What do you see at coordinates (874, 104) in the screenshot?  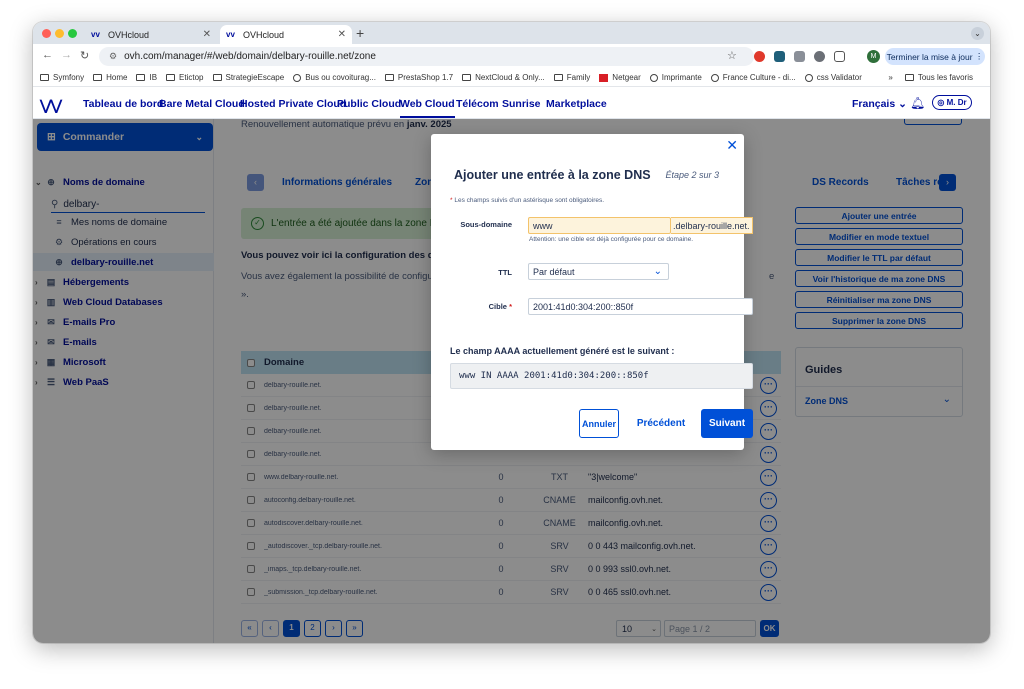 I see `language-label: Français` at bounding box center [874, 104].